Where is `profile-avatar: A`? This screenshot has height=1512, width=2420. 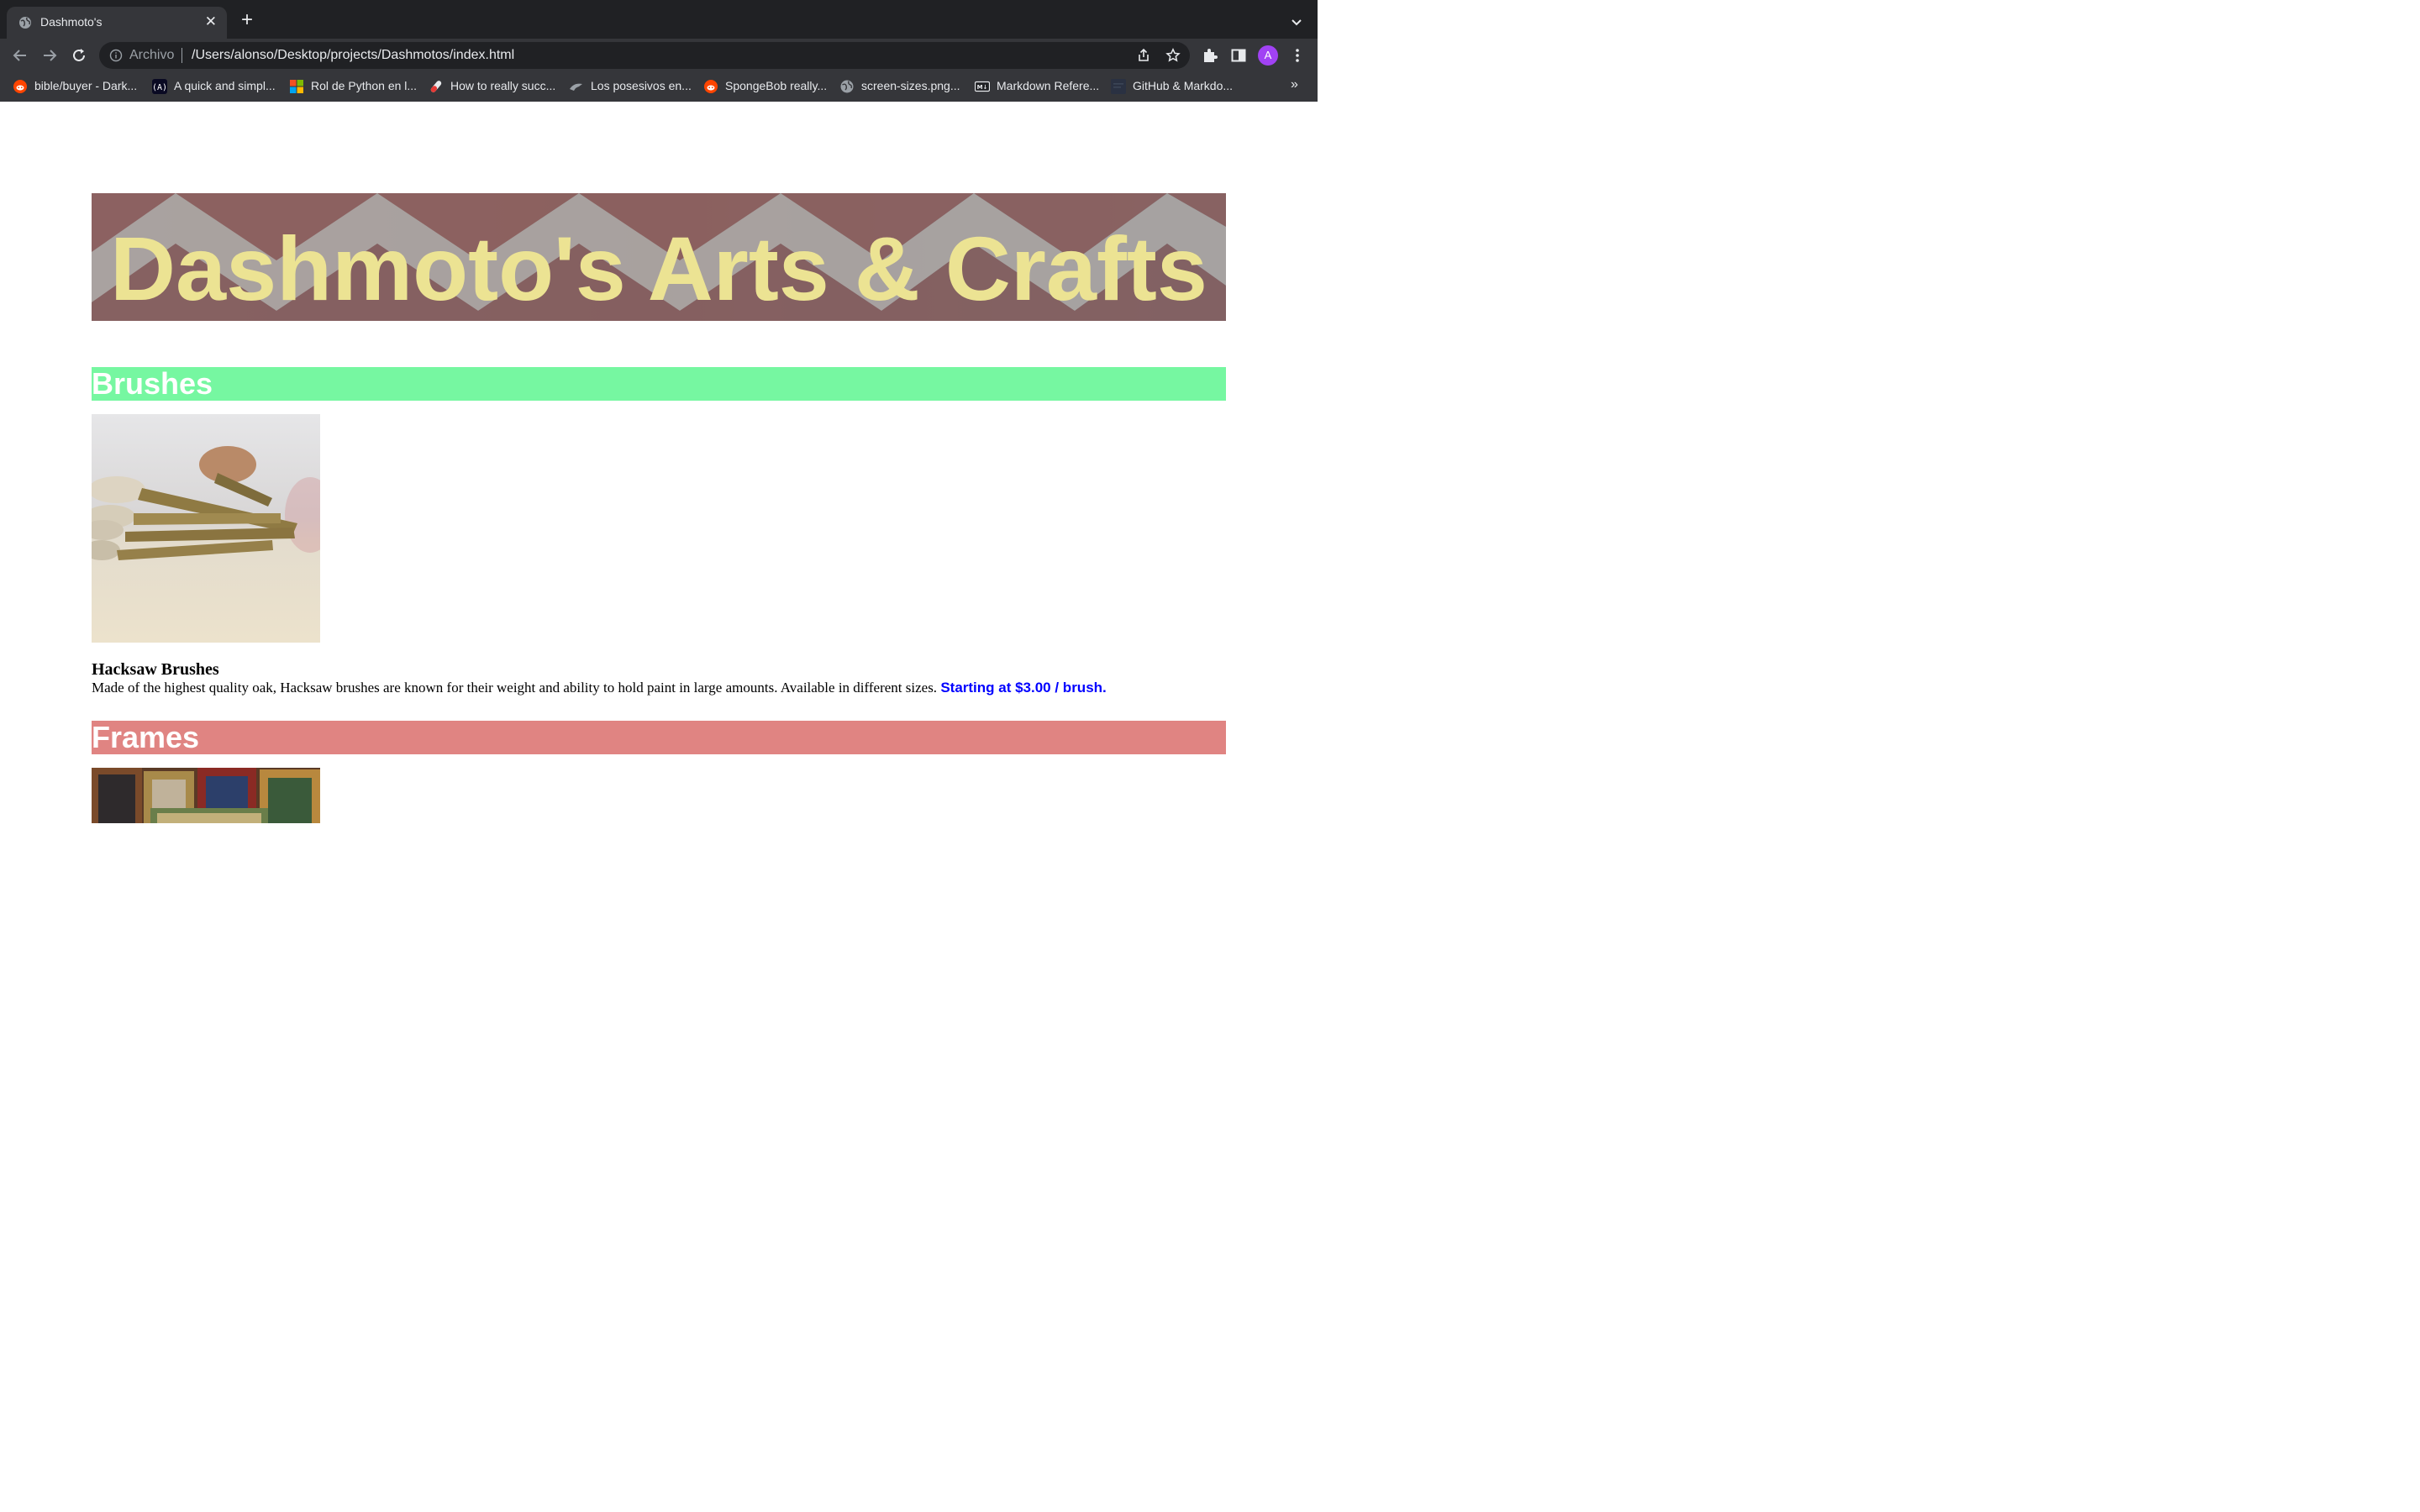 profile-avatar: A is located at coordinates (1268, 55).